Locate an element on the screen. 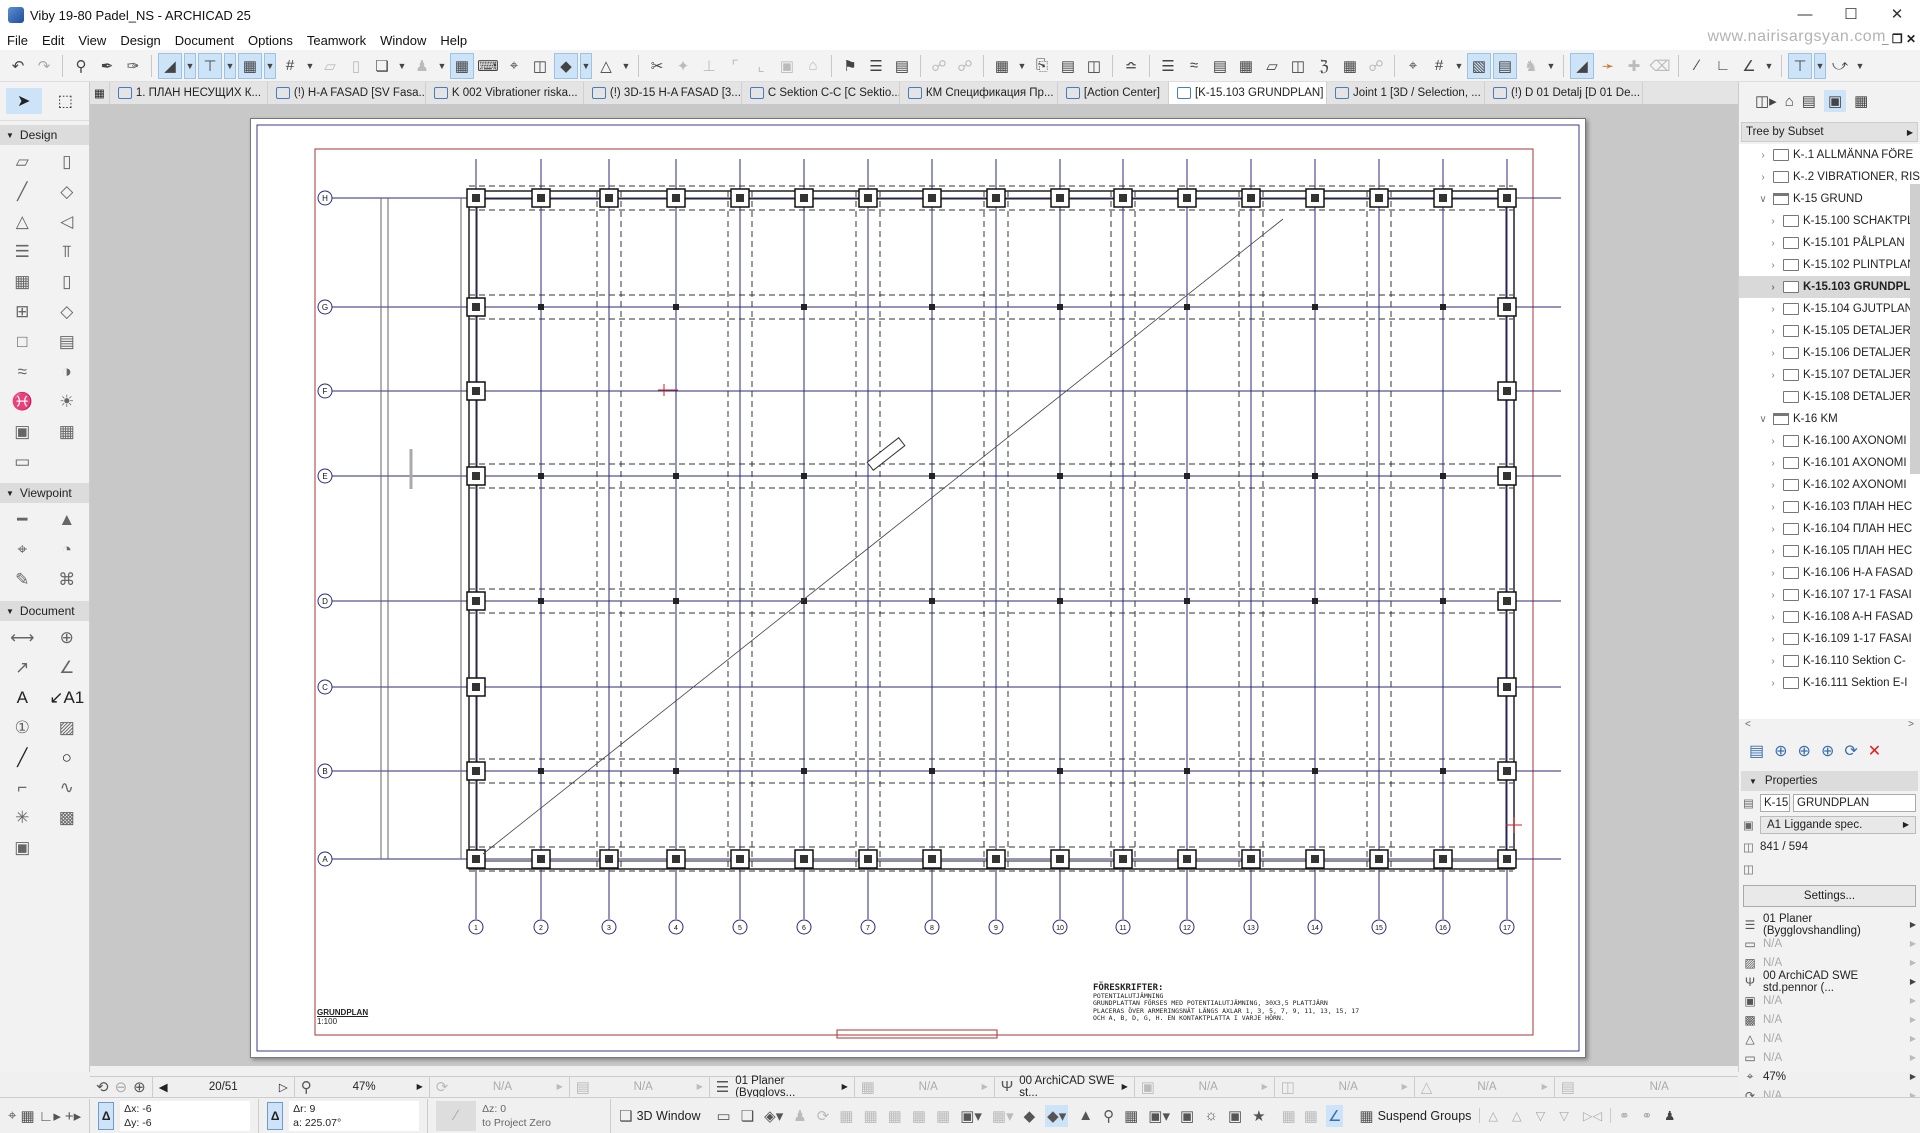 This screenshot has height=1133, width=1920. relink-icon: ☍ is located at coordinates (965, 66).